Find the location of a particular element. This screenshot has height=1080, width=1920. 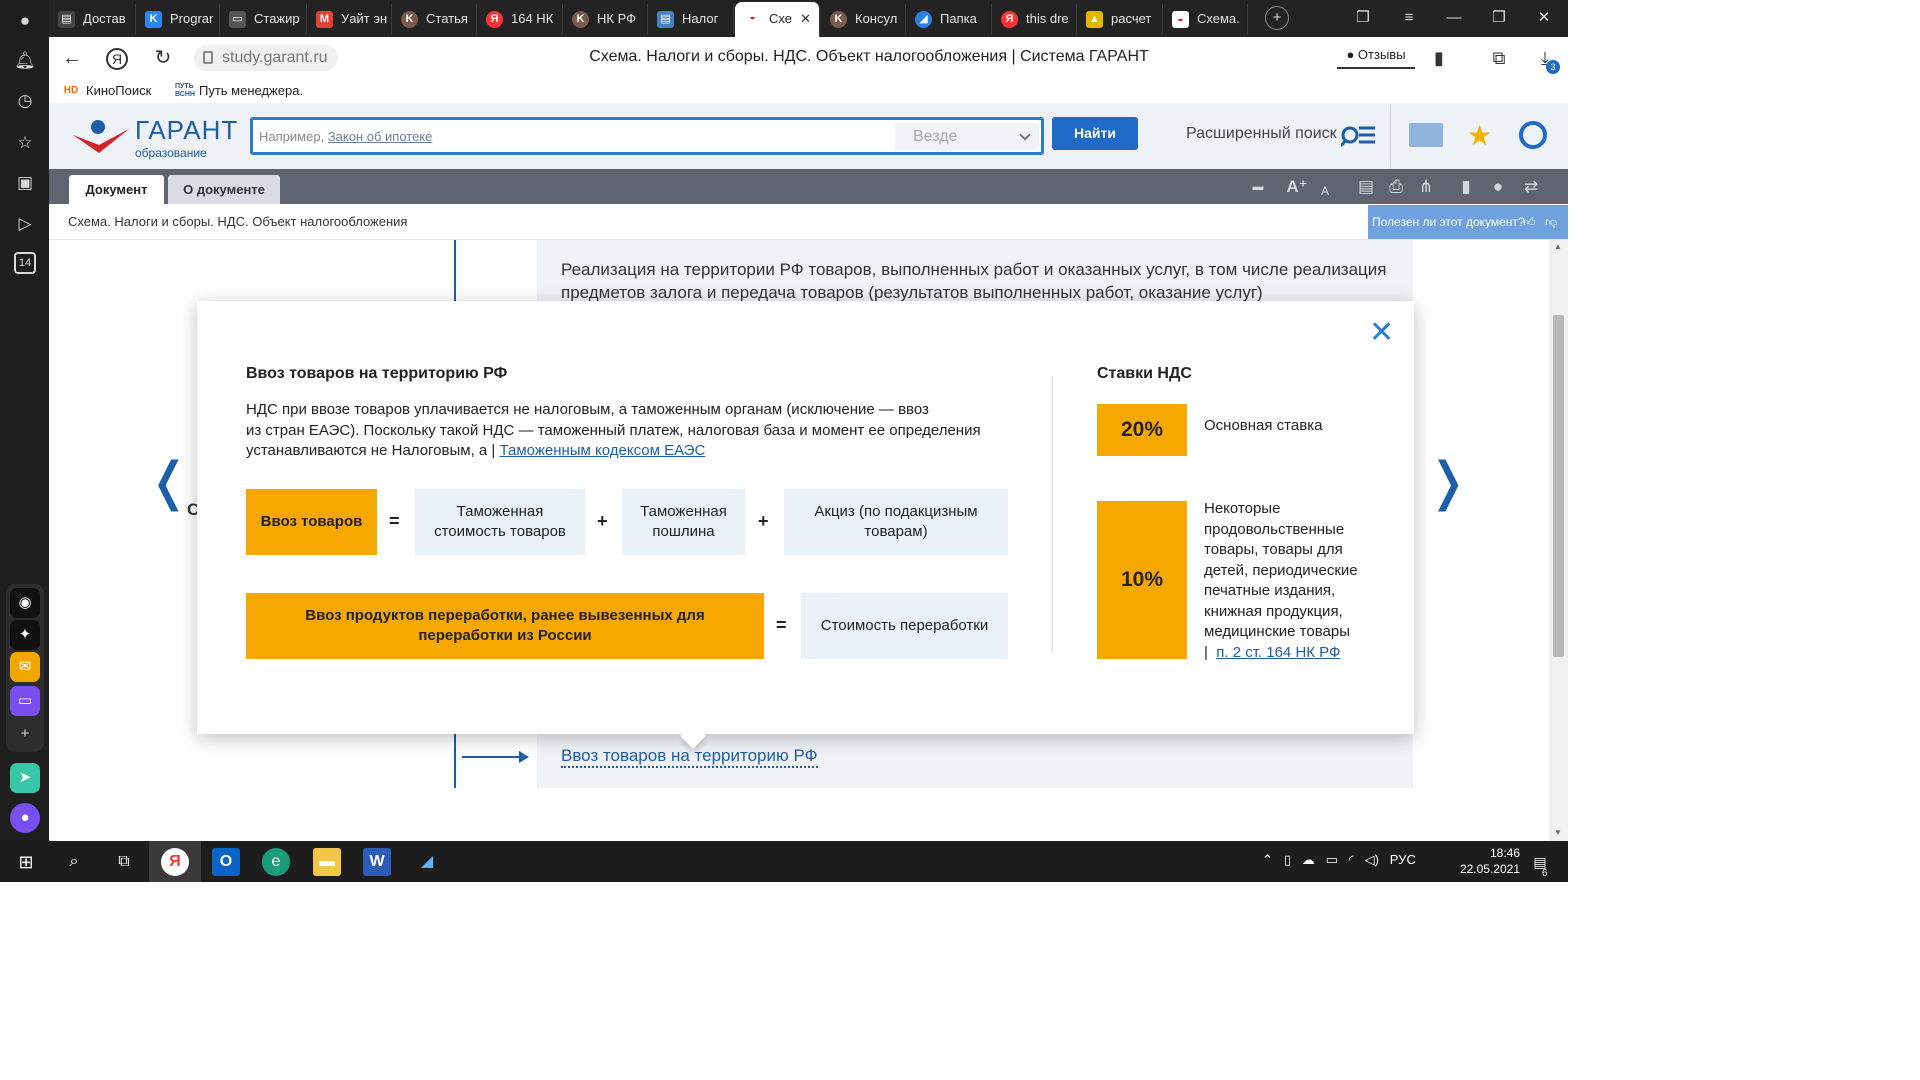

info-icon: ● is located at coordinates (1498, 187).